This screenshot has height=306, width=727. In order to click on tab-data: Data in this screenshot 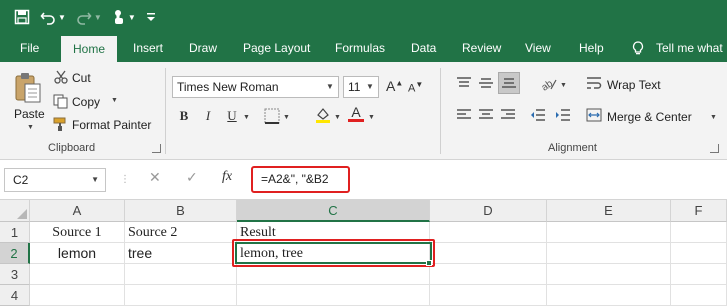, I will do `click(423, 48)`.